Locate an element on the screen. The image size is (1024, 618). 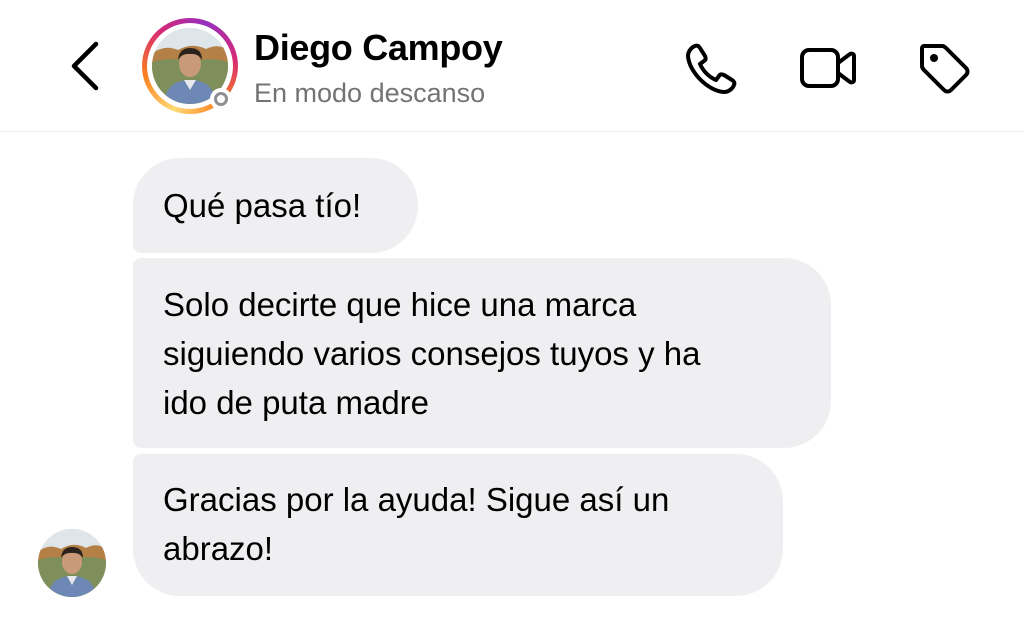
phone-icon is located at coordinates (711, 68).